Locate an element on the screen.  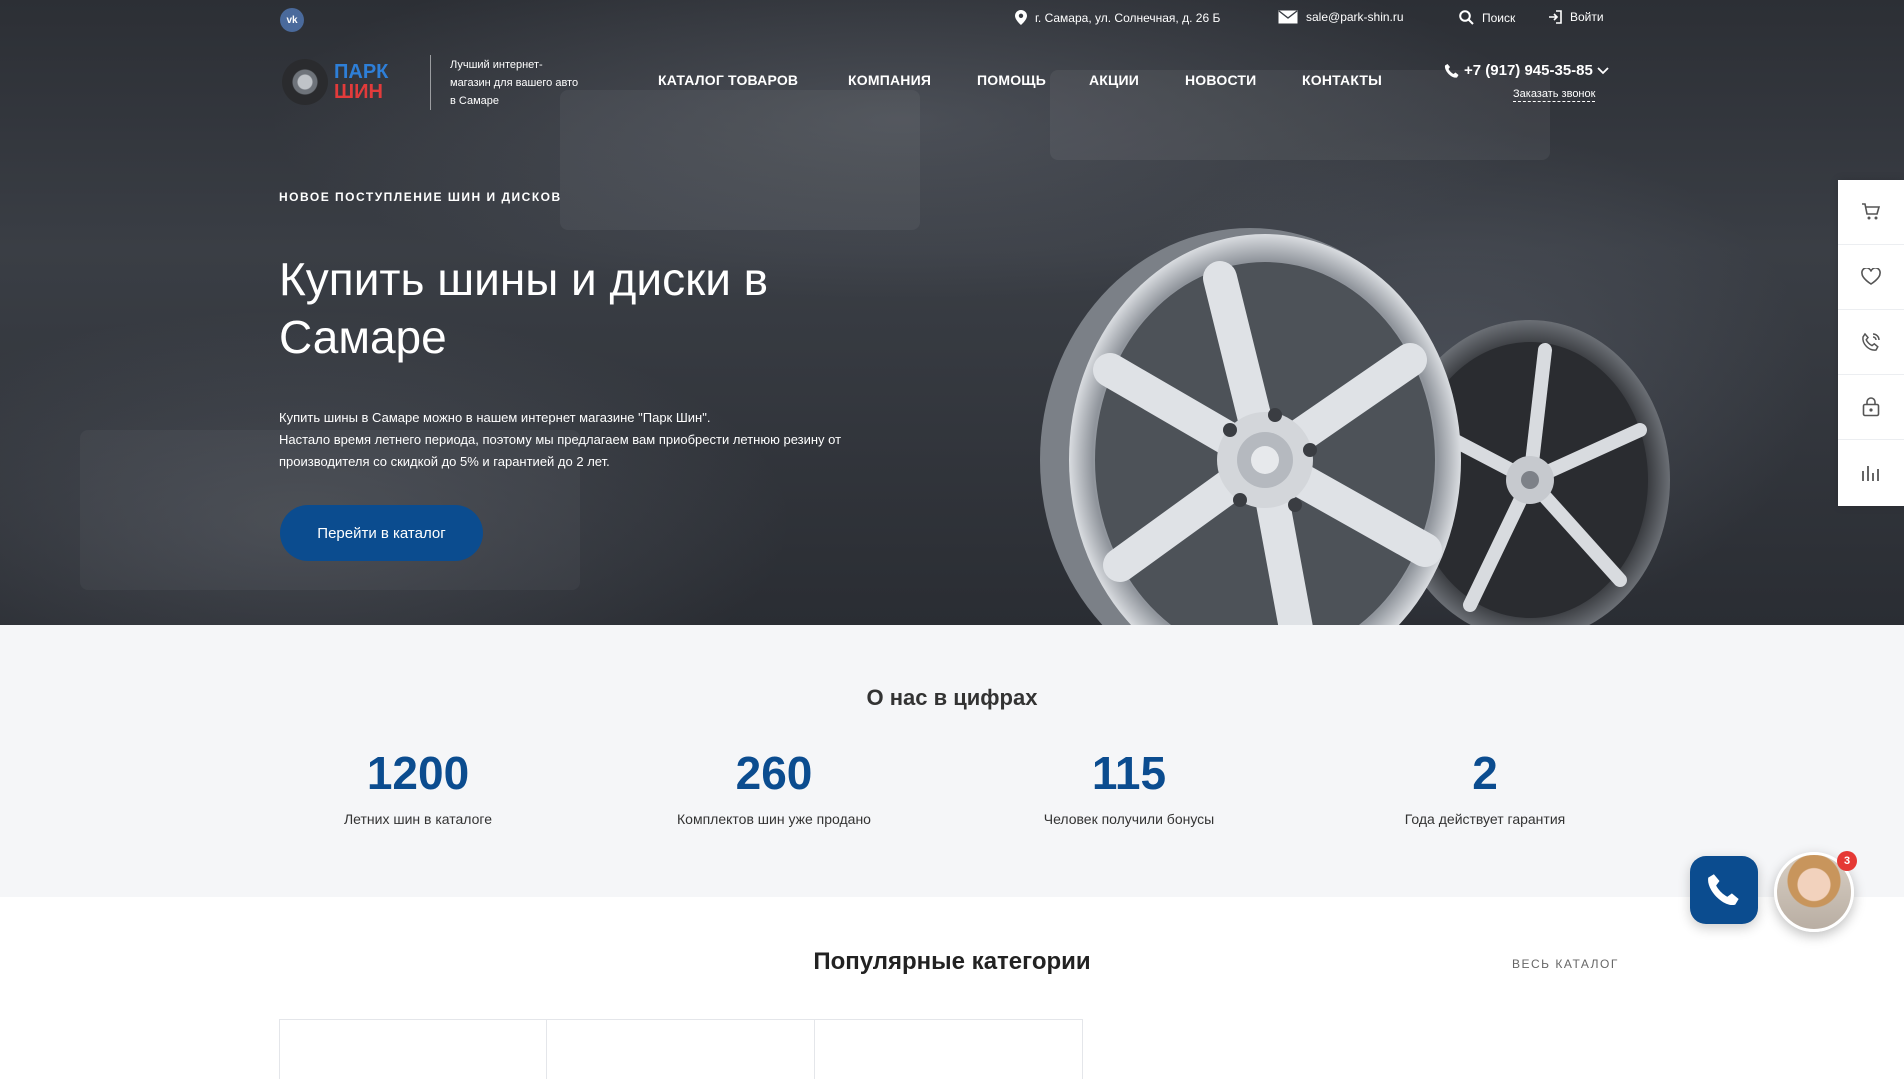
phone-ring-icon is located at coordinates (1871, 342).